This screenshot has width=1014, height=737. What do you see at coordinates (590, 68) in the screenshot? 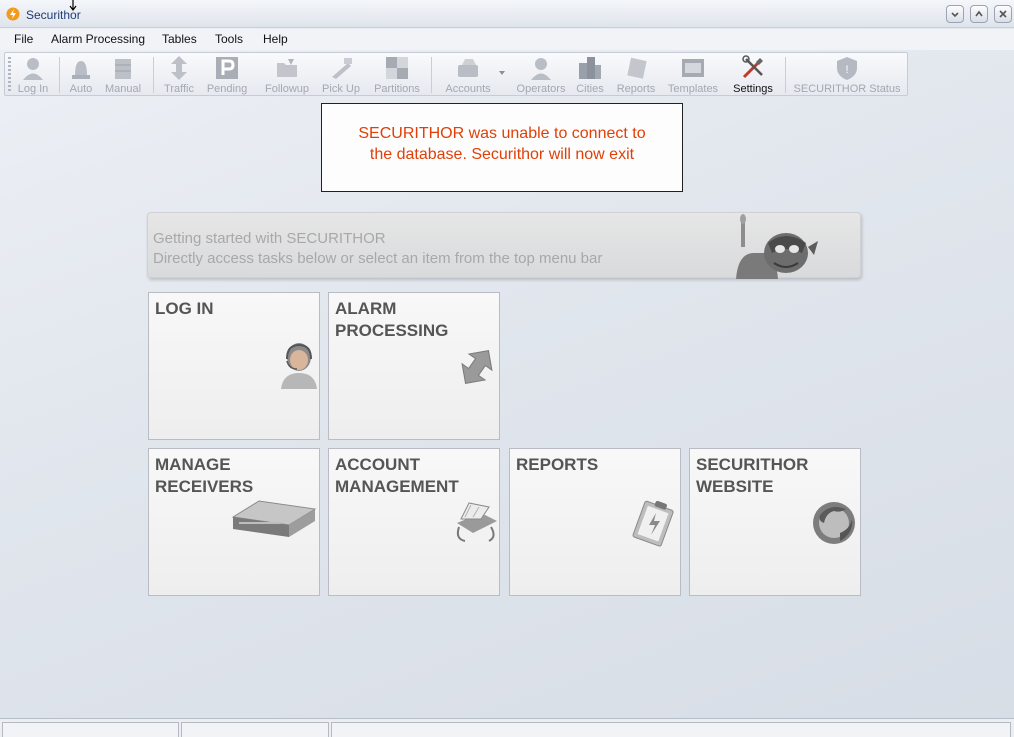
I see `city-icon` at bounding box center [590, 68].